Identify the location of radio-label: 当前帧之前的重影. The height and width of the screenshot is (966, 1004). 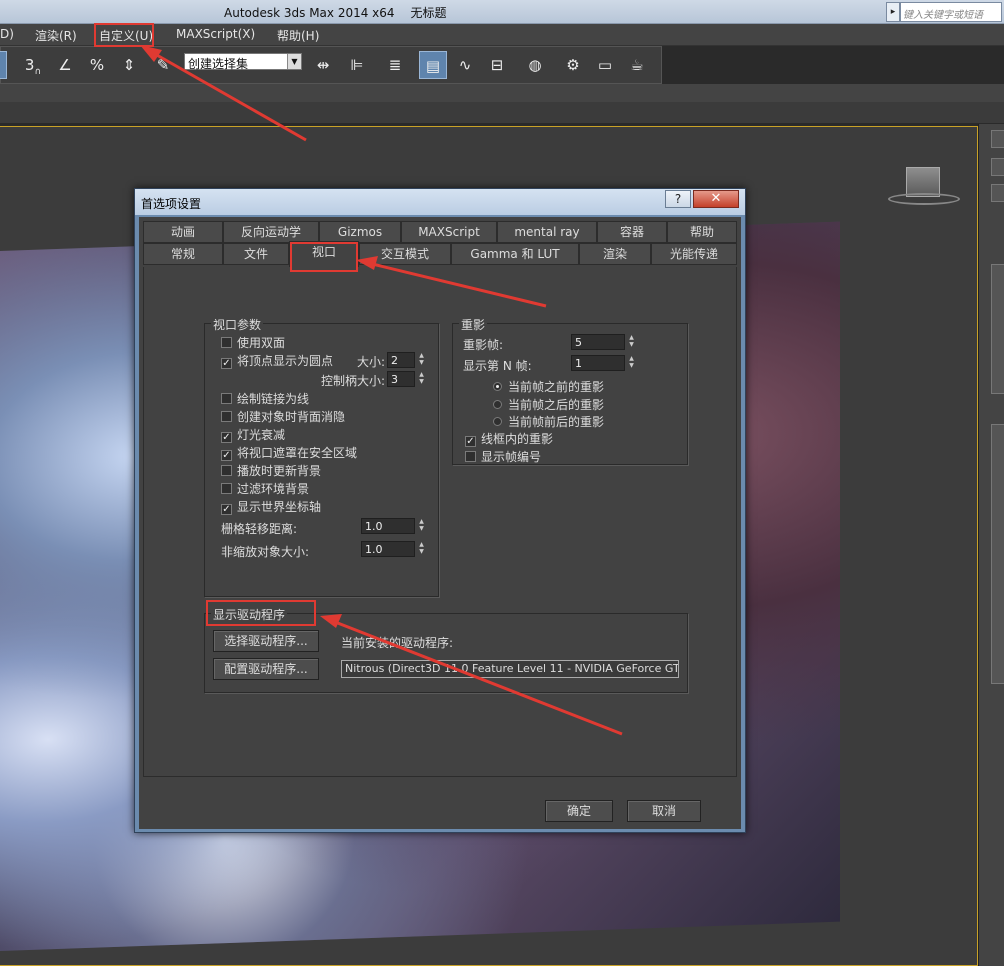
(556, 387).